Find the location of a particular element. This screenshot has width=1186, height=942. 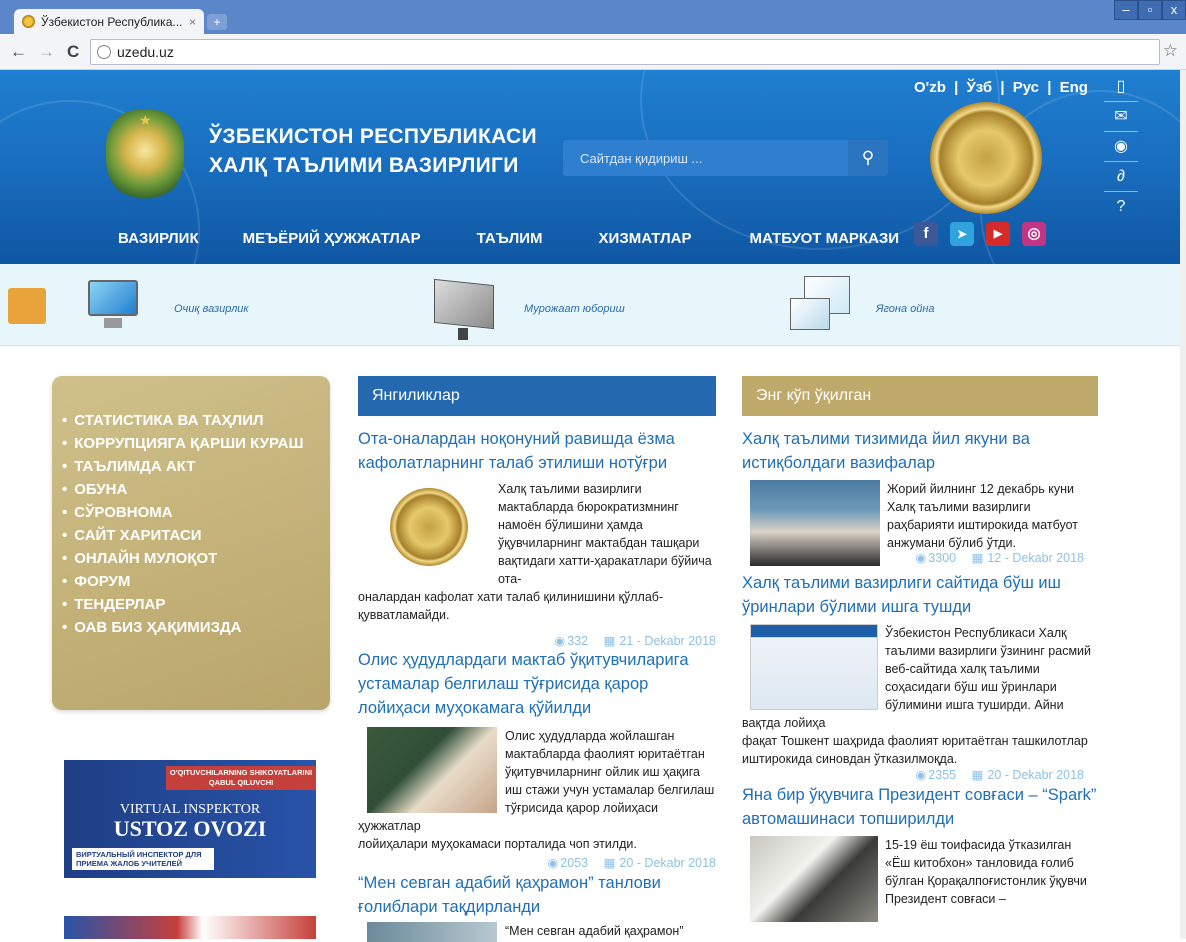

facebook-icon: f is located at coordinates (926, 234).